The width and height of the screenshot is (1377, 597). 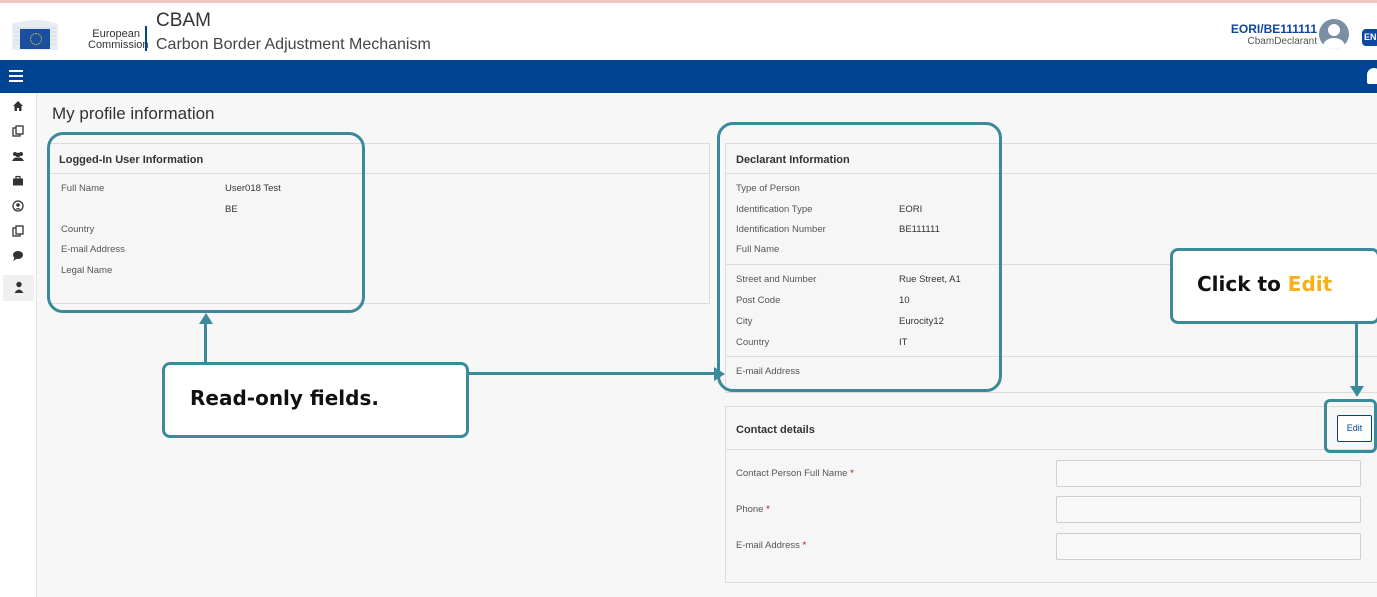 What do you see at coordinates (18, 288) in the screenshot?
I see `profile-icon` at bounding box center [18, 288].